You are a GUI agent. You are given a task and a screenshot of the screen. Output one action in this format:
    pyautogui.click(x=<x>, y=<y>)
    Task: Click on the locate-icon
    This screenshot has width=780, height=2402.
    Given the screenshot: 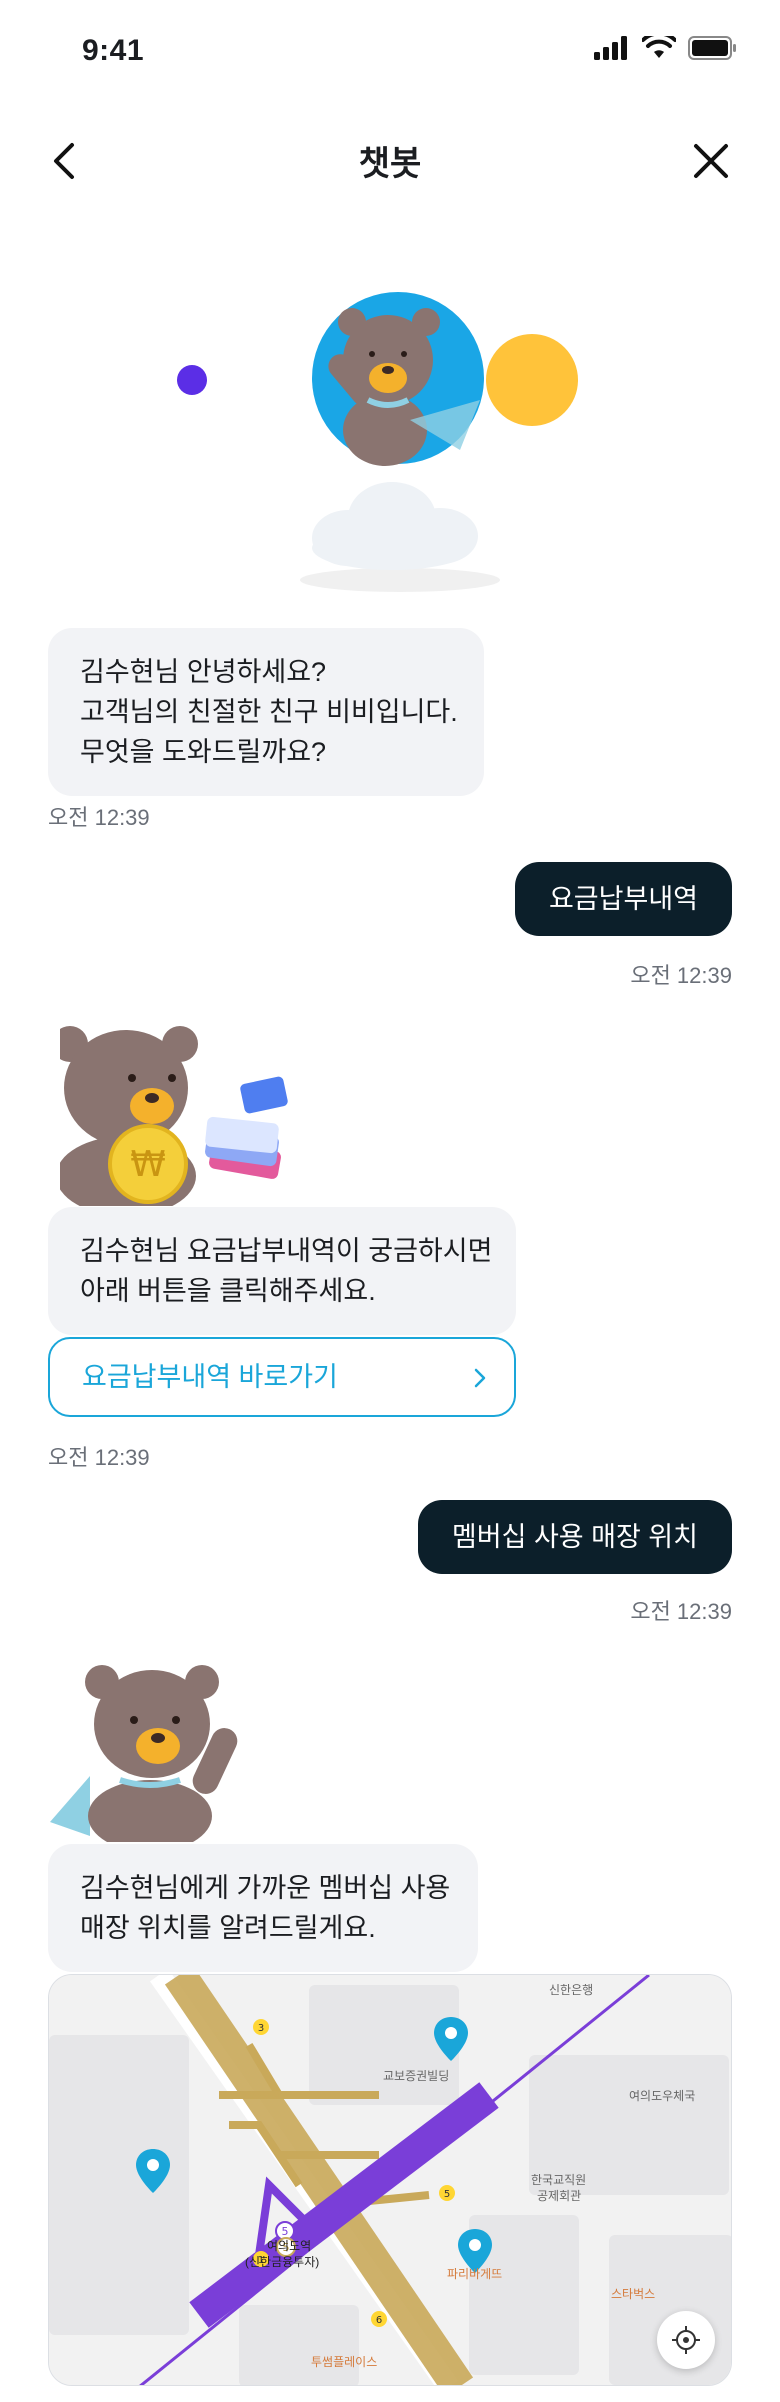 What is the action you would take?
    pyautogui.click(x=686, y=2340)
    